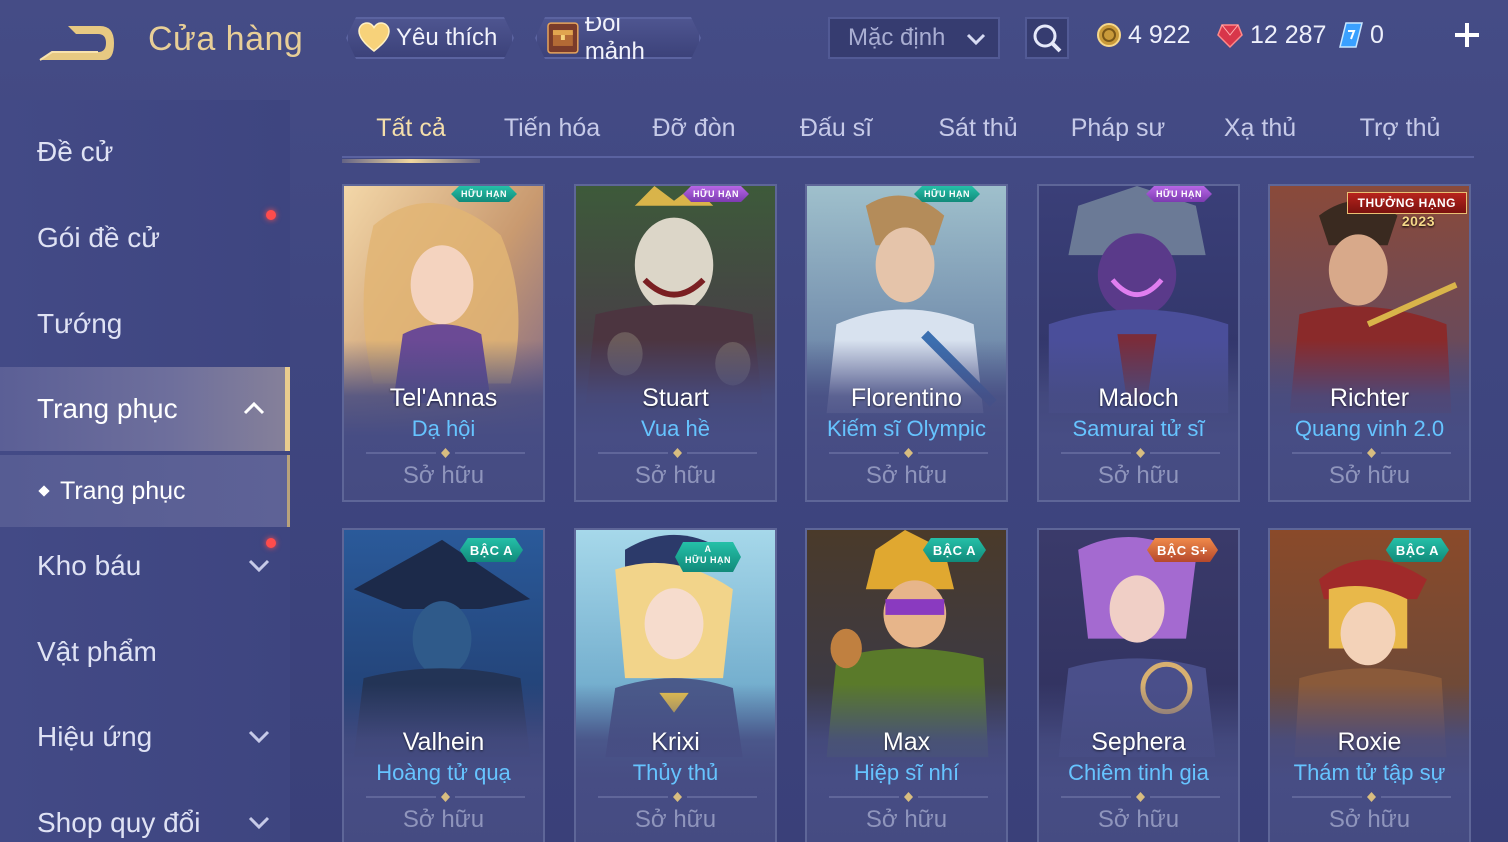  Describe the element at coordinates (97, 651) in the screenshot. I see `sidebar-item-label: Vật phẩm` at that location.